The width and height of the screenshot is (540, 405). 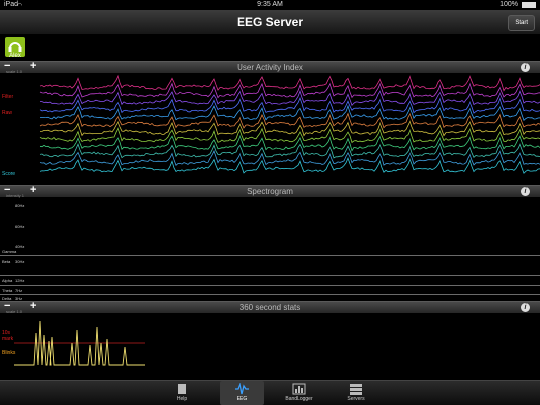 What do you see at coordinates (242, 399) in the screenshot?
I see `tab-label: EEG` at bounding box center [242, 399].